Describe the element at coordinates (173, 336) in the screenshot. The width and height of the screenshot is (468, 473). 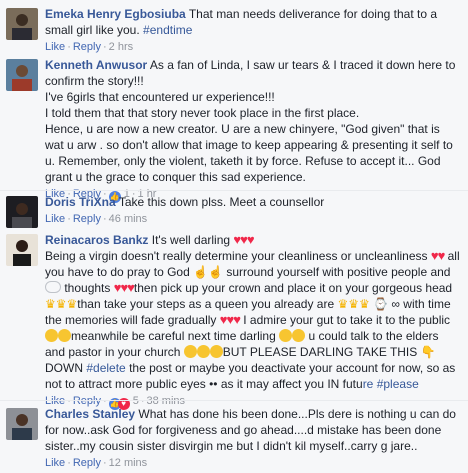
I see `comment-body: meanwhile be careful next time darling` at that location.